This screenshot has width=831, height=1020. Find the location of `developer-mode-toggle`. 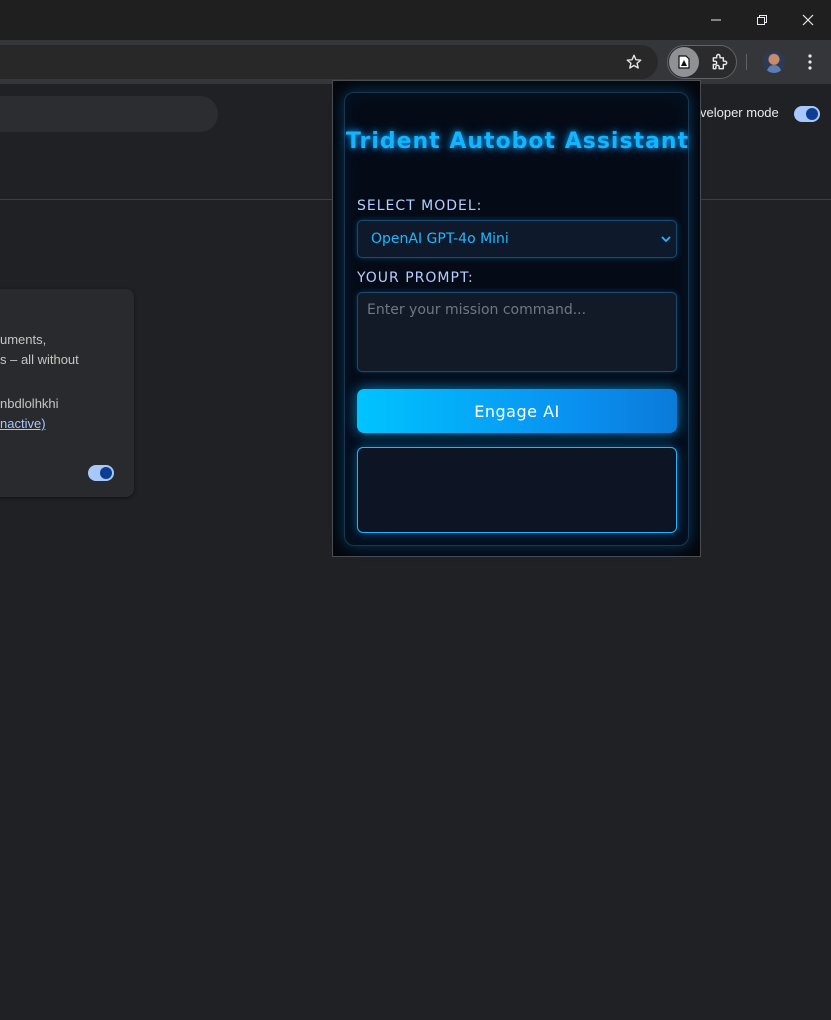

developer-mode-toggle is located at coordinates (807, 114).